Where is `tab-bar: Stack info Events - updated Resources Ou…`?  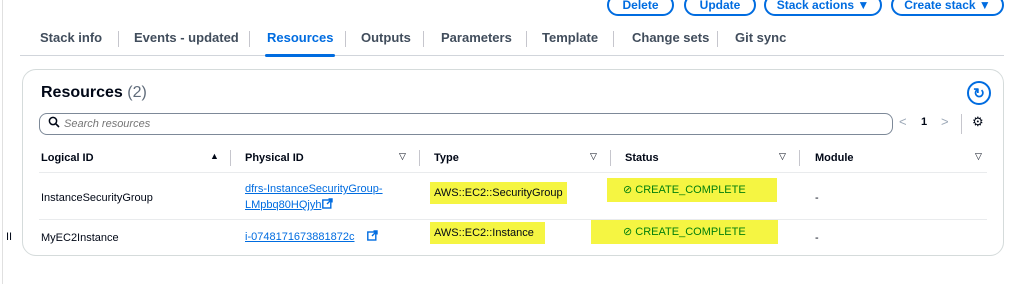 tab-bar: Stack info Events - updated Resources Ou… is located at coordinates (512, 39).